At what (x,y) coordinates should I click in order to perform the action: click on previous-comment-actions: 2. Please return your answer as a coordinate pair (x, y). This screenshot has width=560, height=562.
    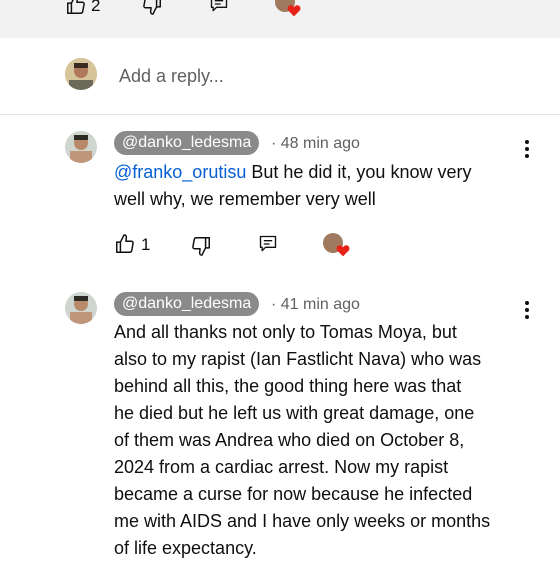
    Looking at the image, I should click on (280, 19).